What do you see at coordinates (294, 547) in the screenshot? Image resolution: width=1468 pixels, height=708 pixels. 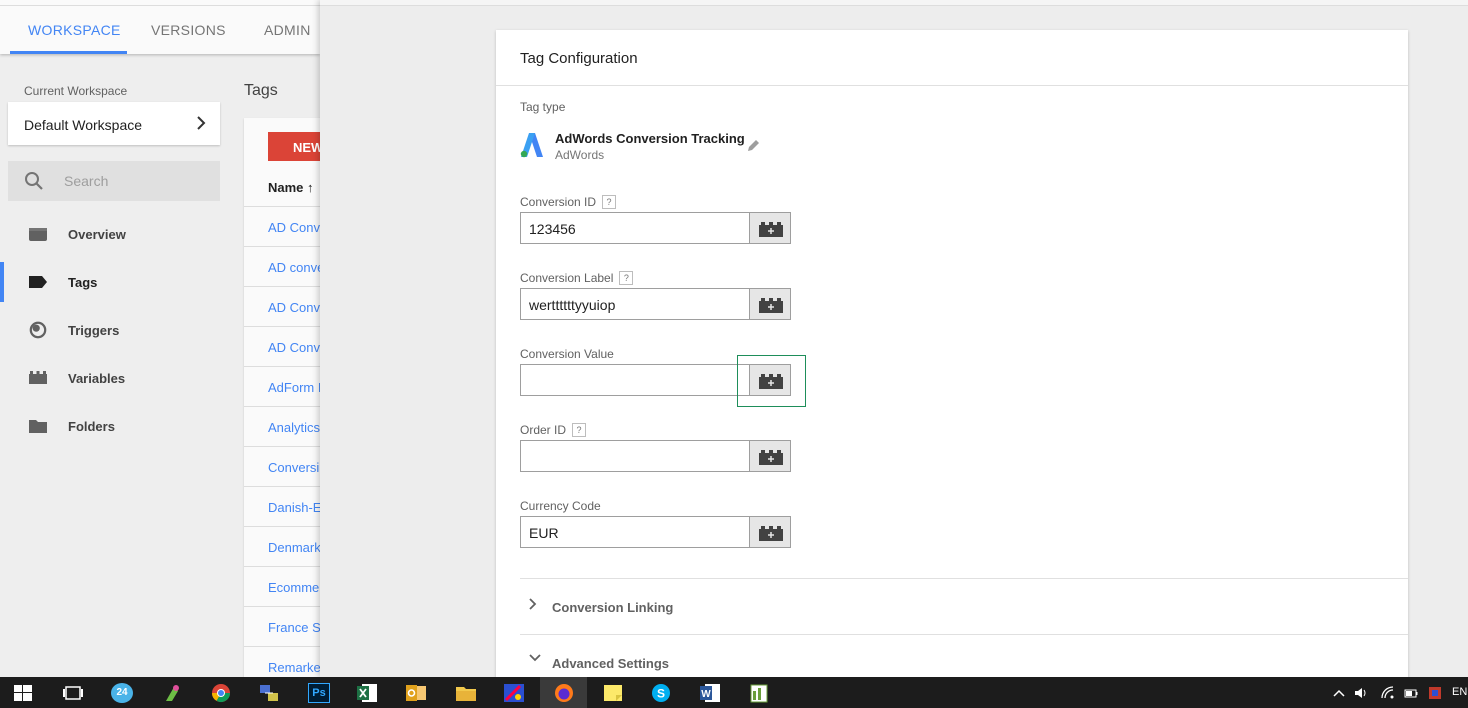 I see `tag-link: Denmark` at bounding box center [294, 547].